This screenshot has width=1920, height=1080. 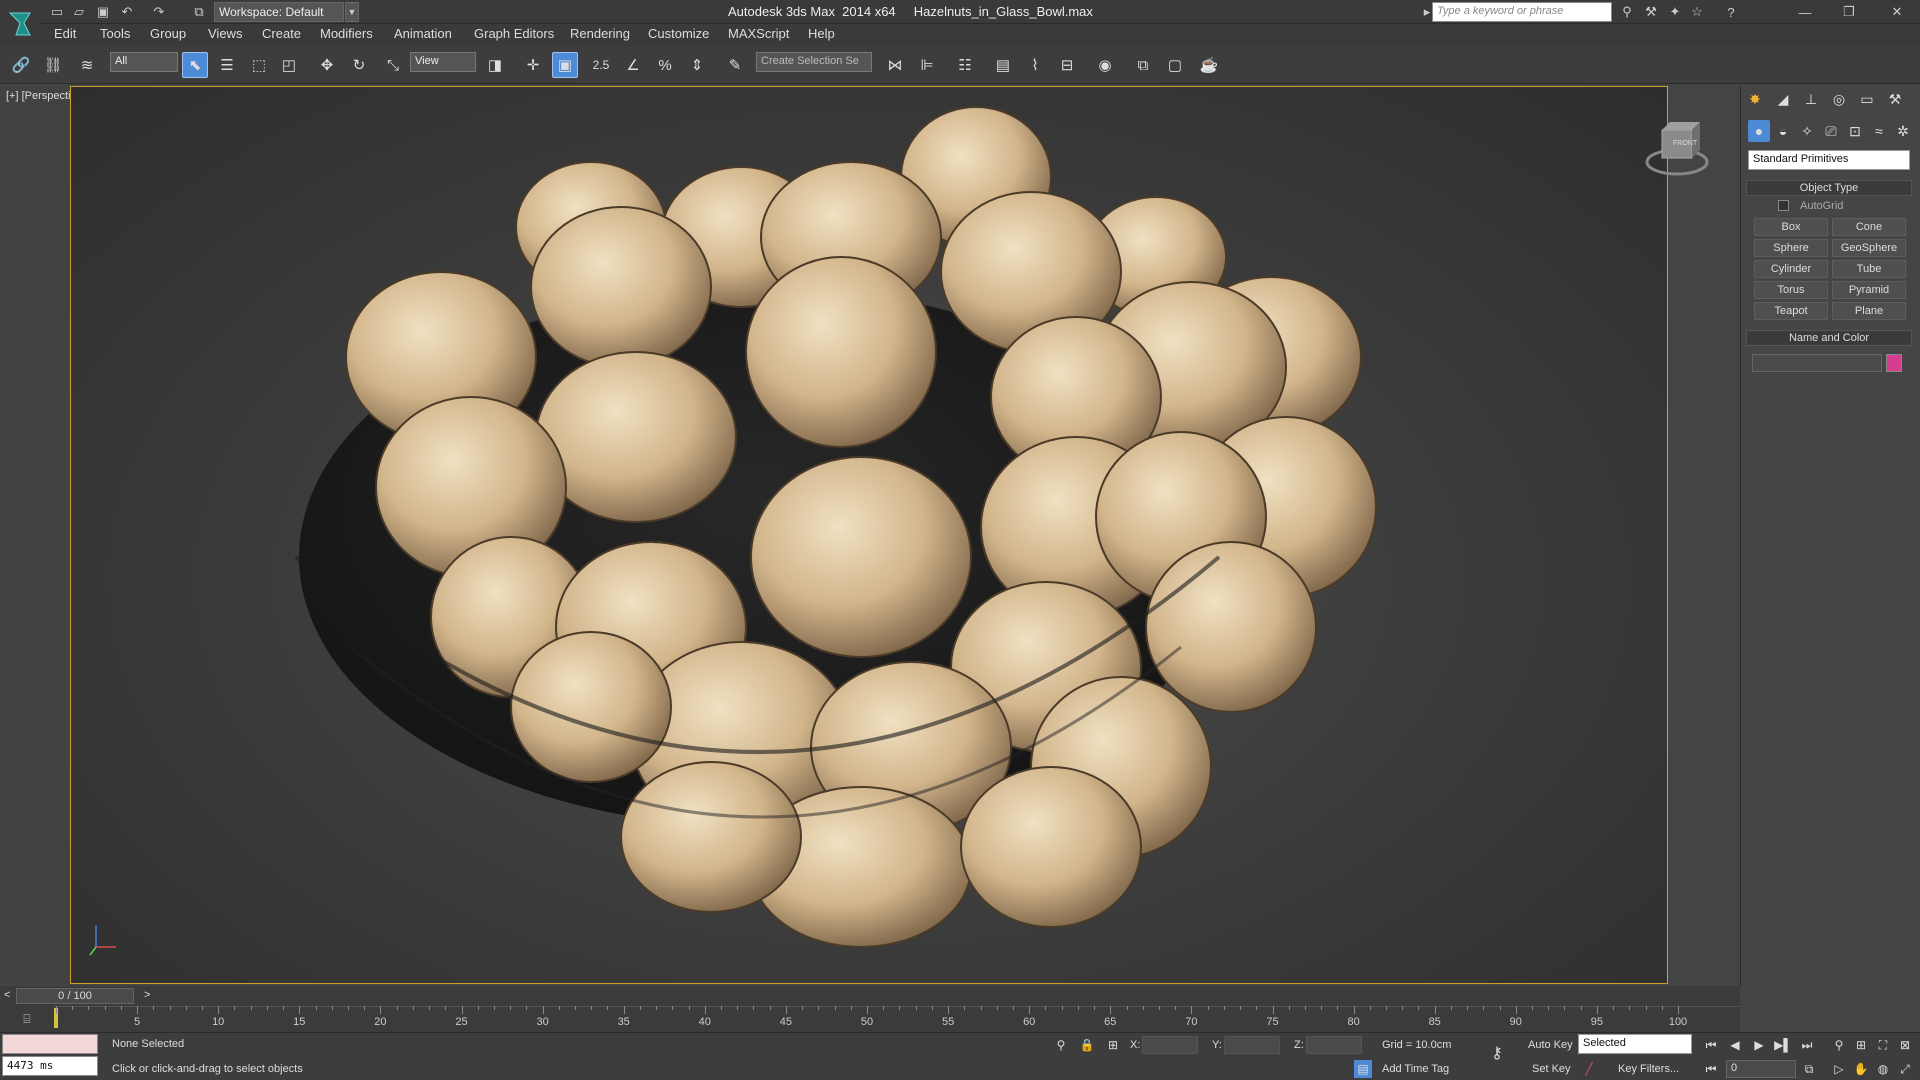 I want to click on lights-icon: ✧, so click(x=1807, y=131).